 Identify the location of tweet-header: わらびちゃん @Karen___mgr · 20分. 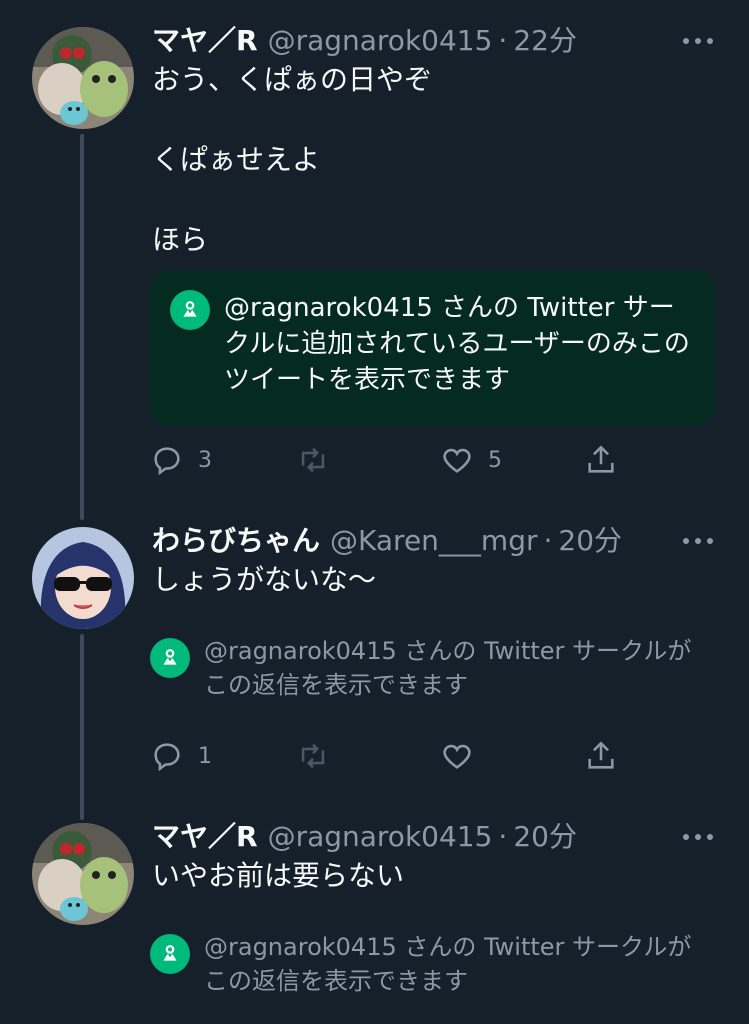
(387, 541).